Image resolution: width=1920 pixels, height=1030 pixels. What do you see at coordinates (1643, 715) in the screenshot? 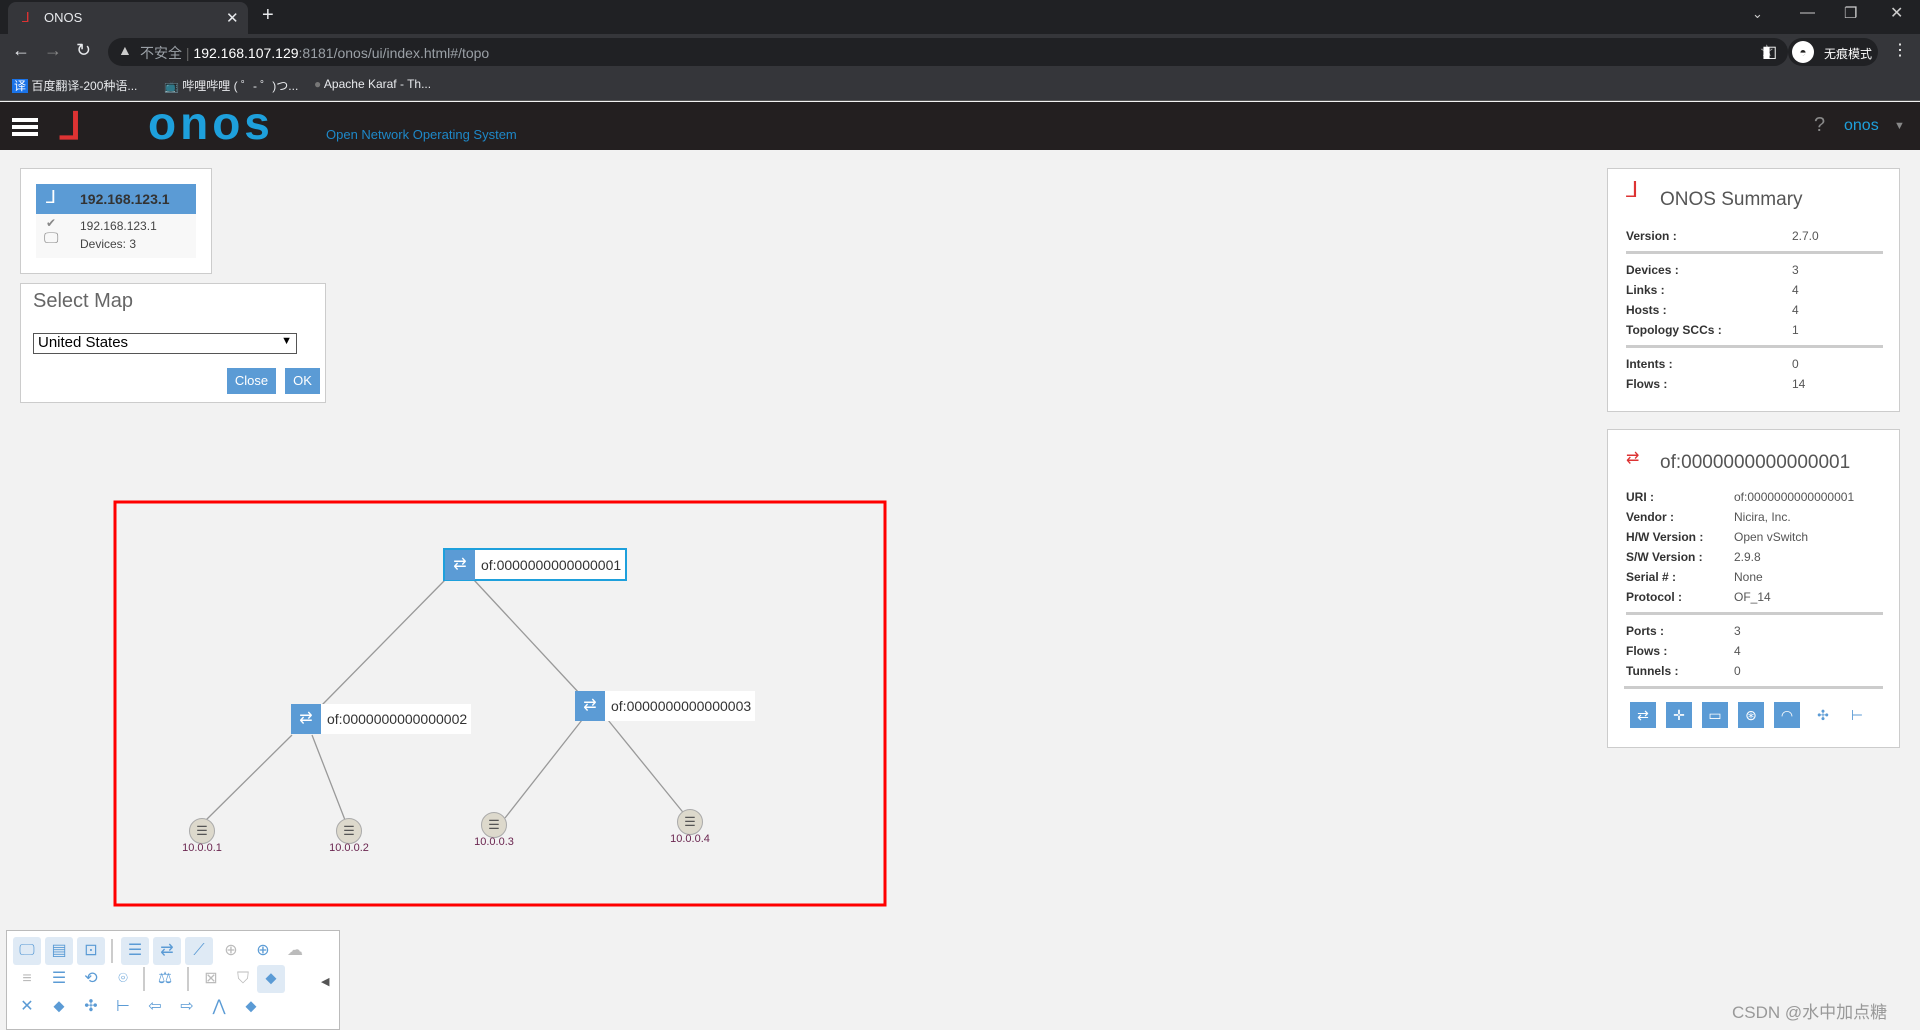
I see `show-device-view-icon: ⇄` at bounding box center [1643, 715].